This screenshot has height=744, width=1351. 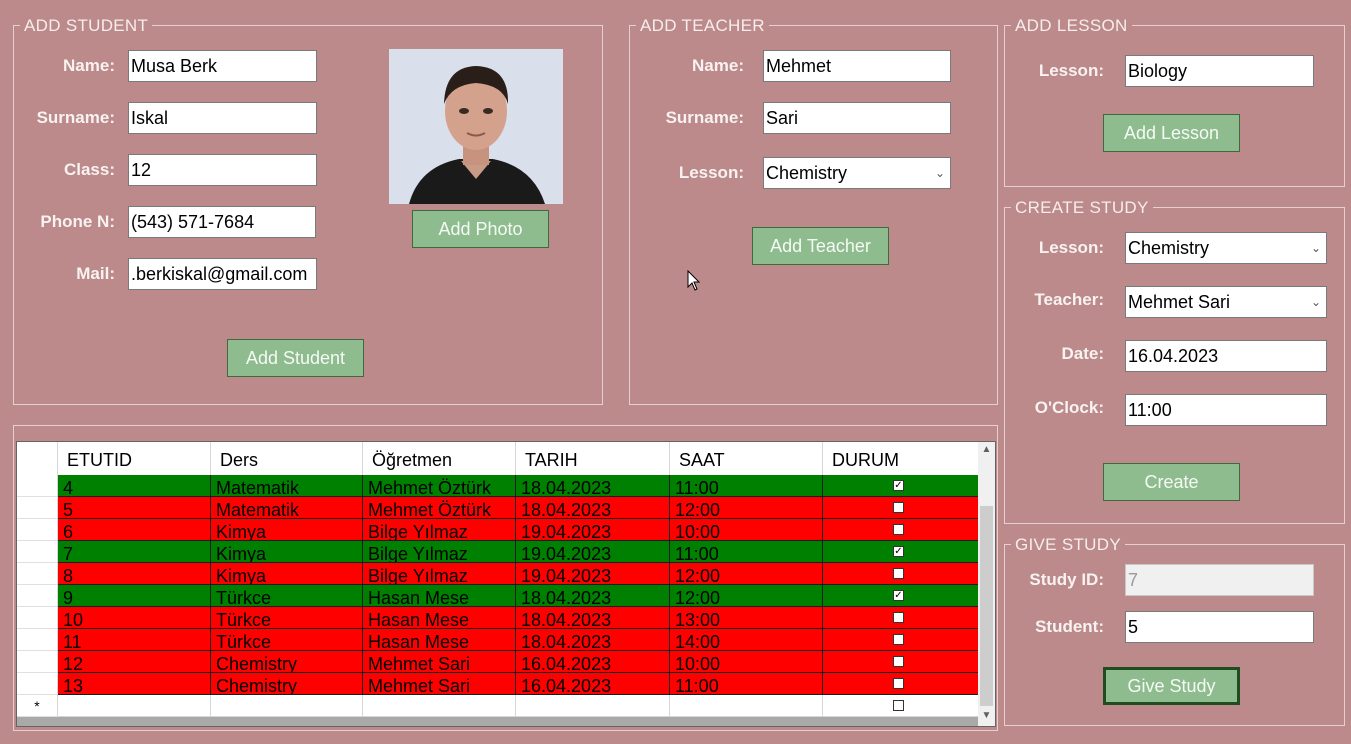 I want to click on table-row: 4 Matematik Mehmet Öztürk 18.04.2023 11:00 ✓, so click(x=498, y=486).